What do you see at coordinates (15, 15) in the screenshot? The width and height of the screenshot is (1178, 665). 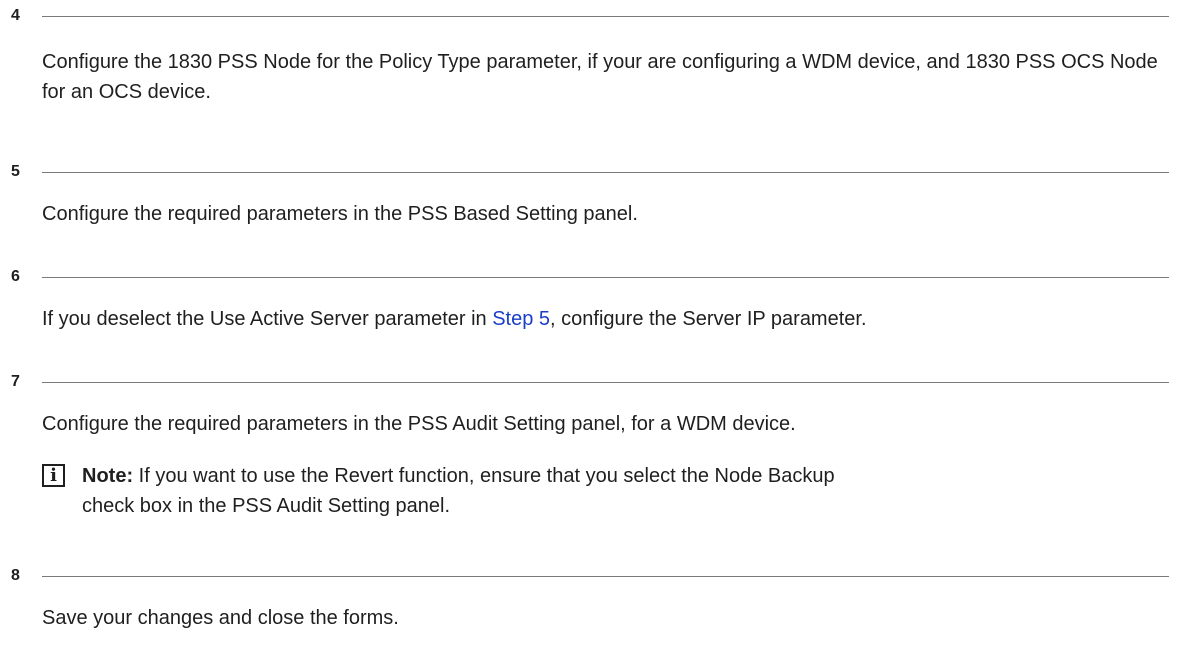 I see `step-number: 4` at bounding box center [15, 15].